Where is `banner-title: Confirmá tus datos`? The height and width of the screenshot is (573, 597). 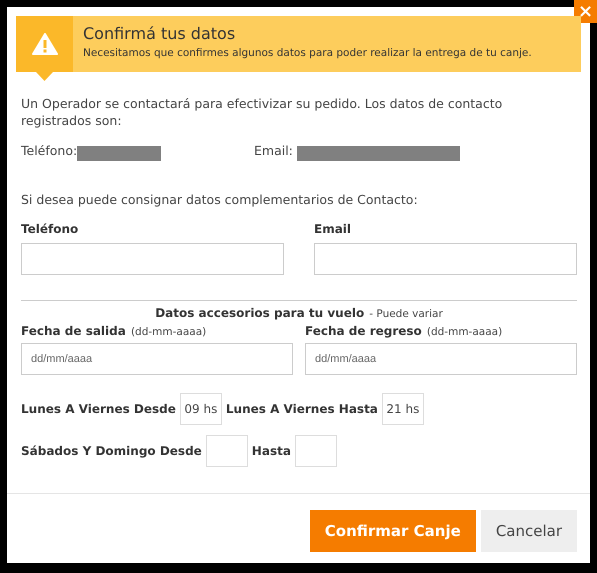
banner-title: Confirmá tus datos is located at coordinates (159, 34).